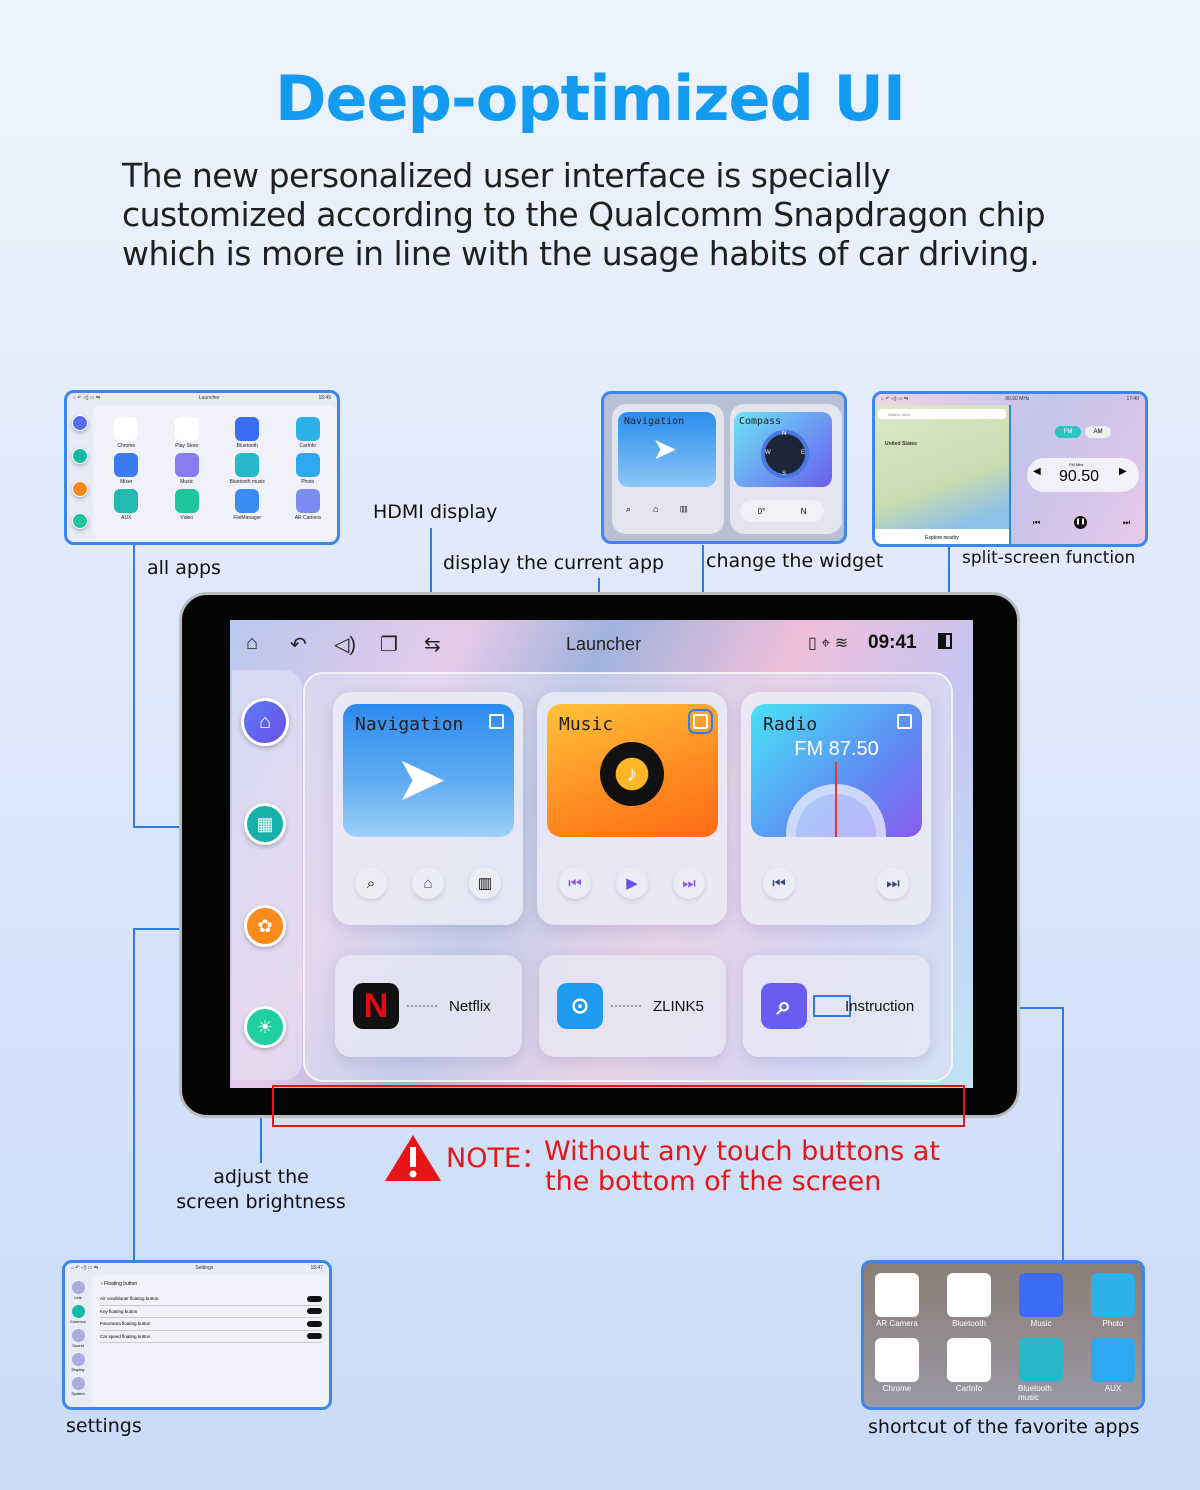  I want to click on sidebar-apps-icon: ▦, so click(265, 824).